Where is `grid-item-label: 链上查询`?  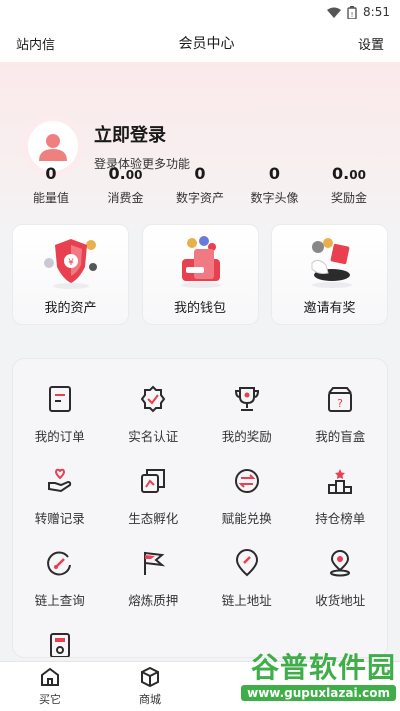 grid-item-label: 链上查询 is located at coordinates (59, 600).